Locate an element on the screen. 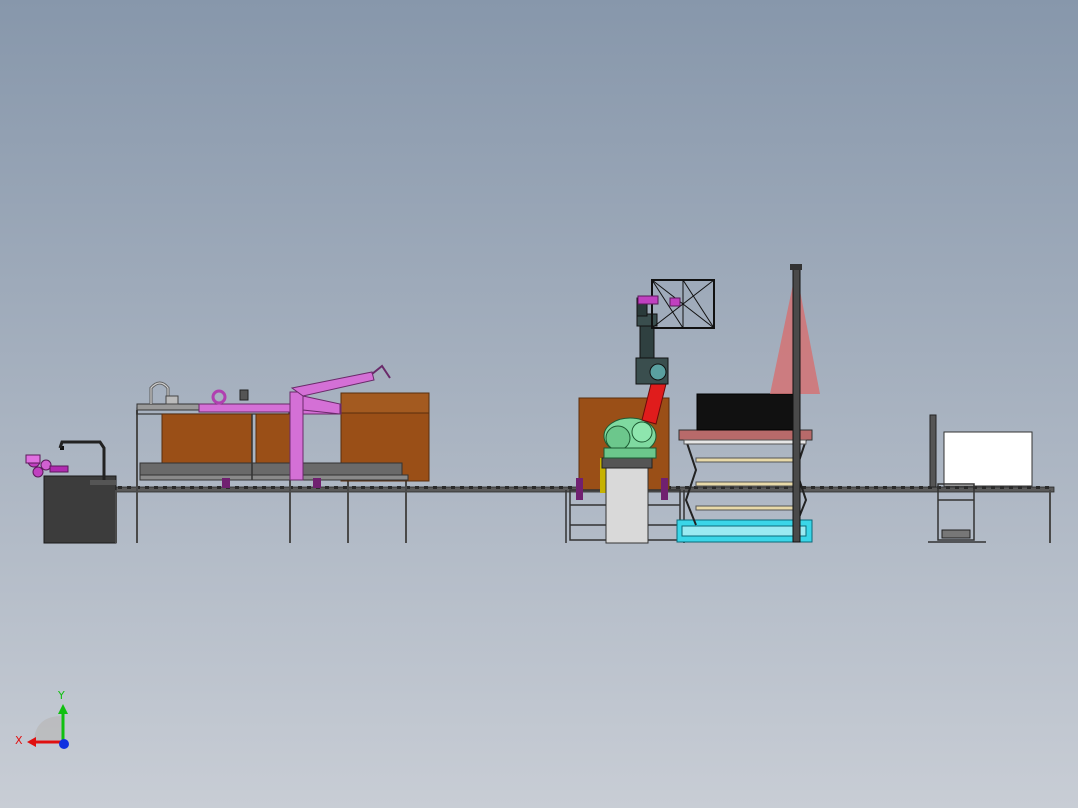 The width and height of the screenshot is (1078, 808). x-axis-label: X is located at coordinates (19, 740).